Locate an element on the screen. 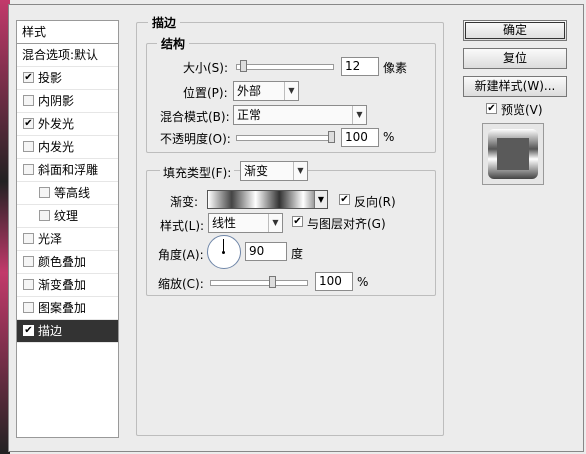 This screenshot has width=586, height=454. position-label: 位置(P): is located at coordinates (205, 93).